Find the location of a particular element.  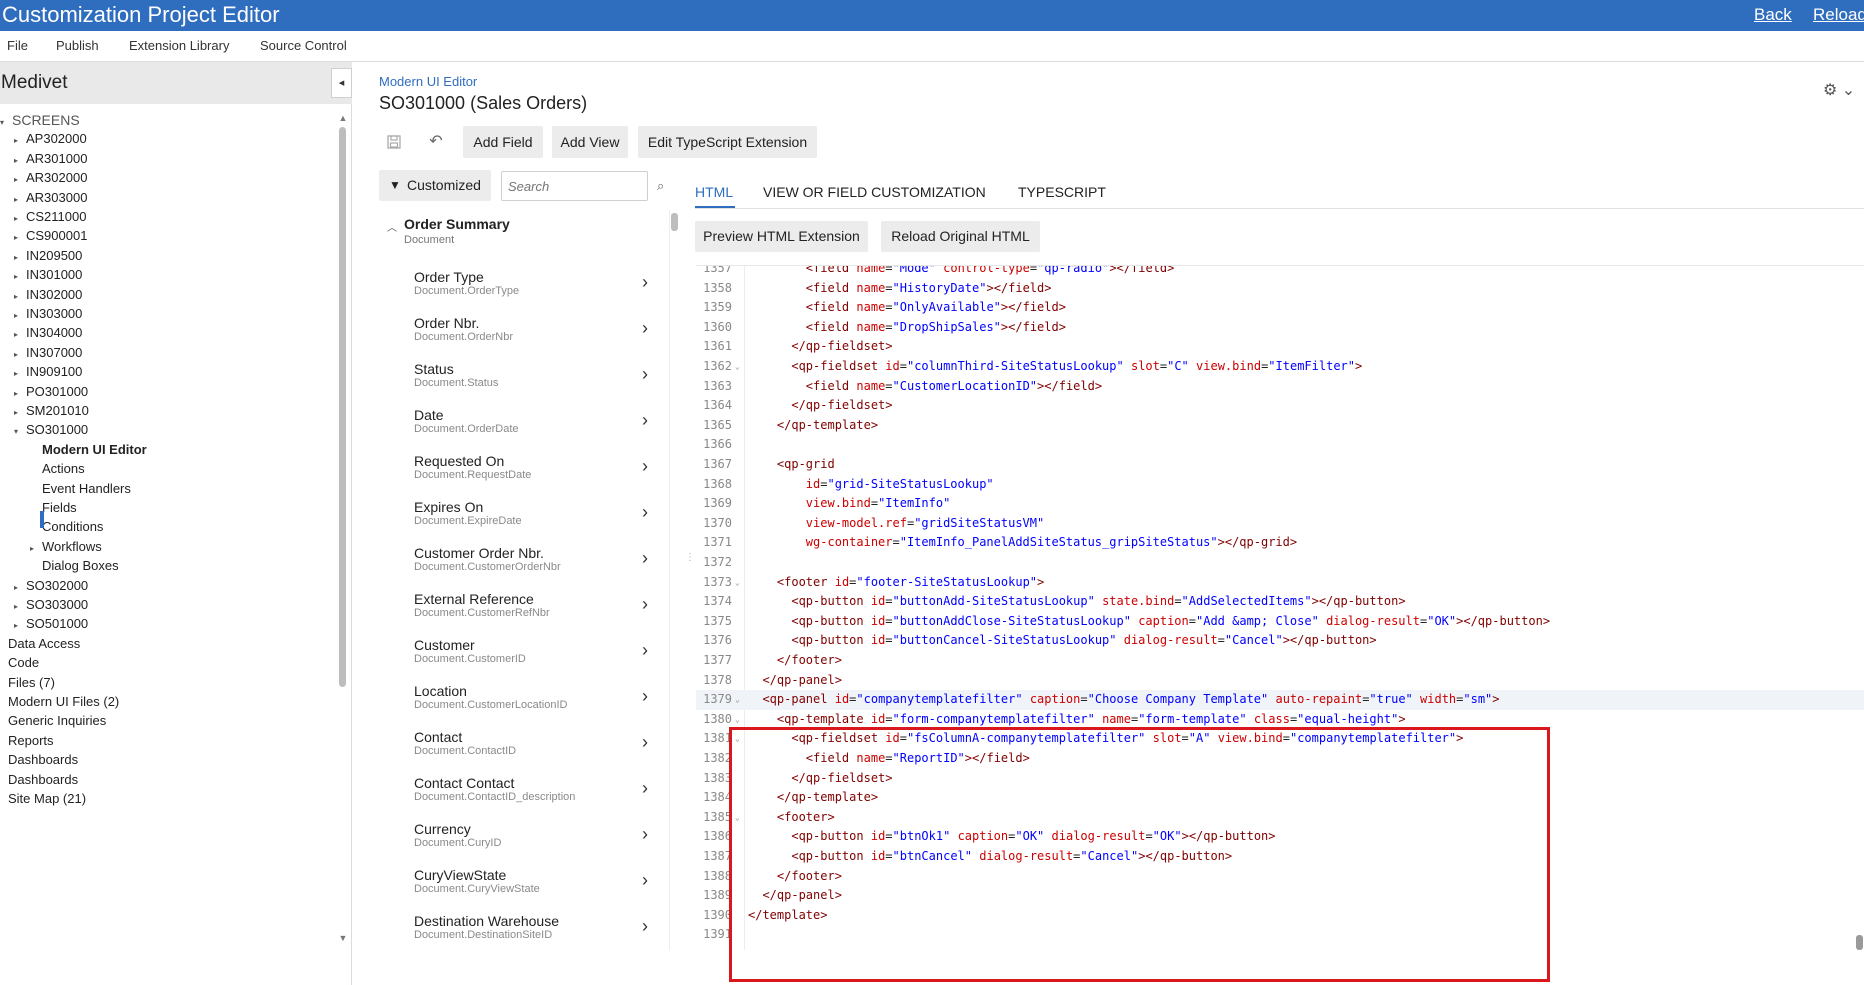

tab-view-or-field-customization: VIEW OR FIELD CUSTOMIZATION is located at coordinates (874, 192).